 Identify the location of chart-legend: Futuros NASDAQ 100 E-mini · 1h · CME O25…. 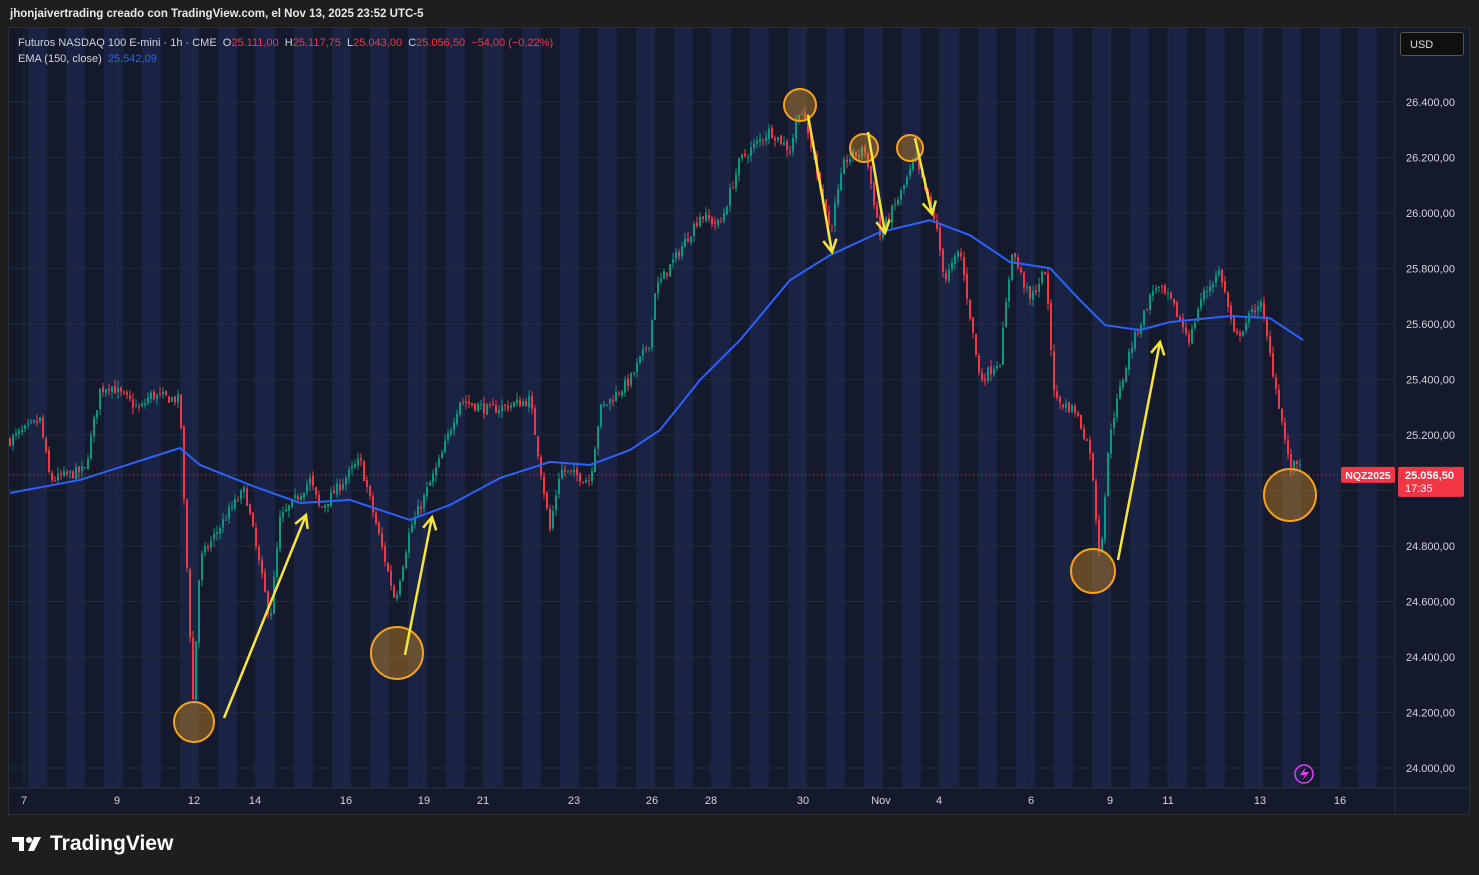
(285, 51).